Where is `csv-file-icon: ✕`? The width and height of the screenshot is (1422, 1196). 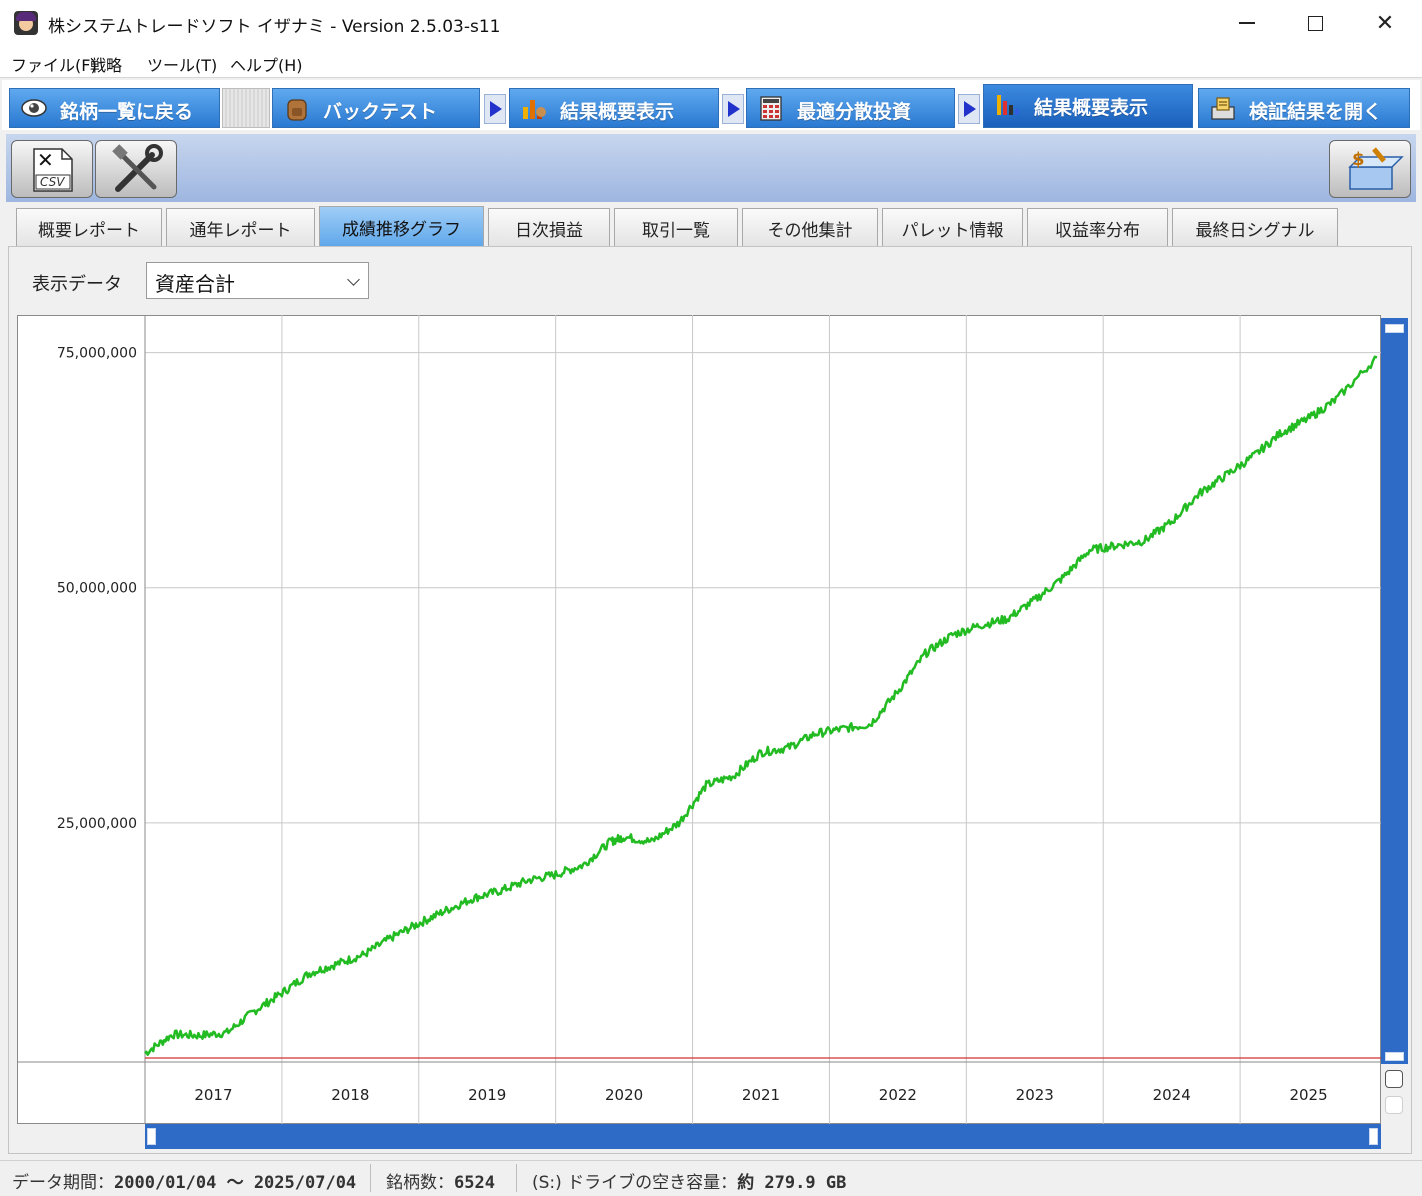 csv-file-icon: ✕ is located at coordinates (53, 170).